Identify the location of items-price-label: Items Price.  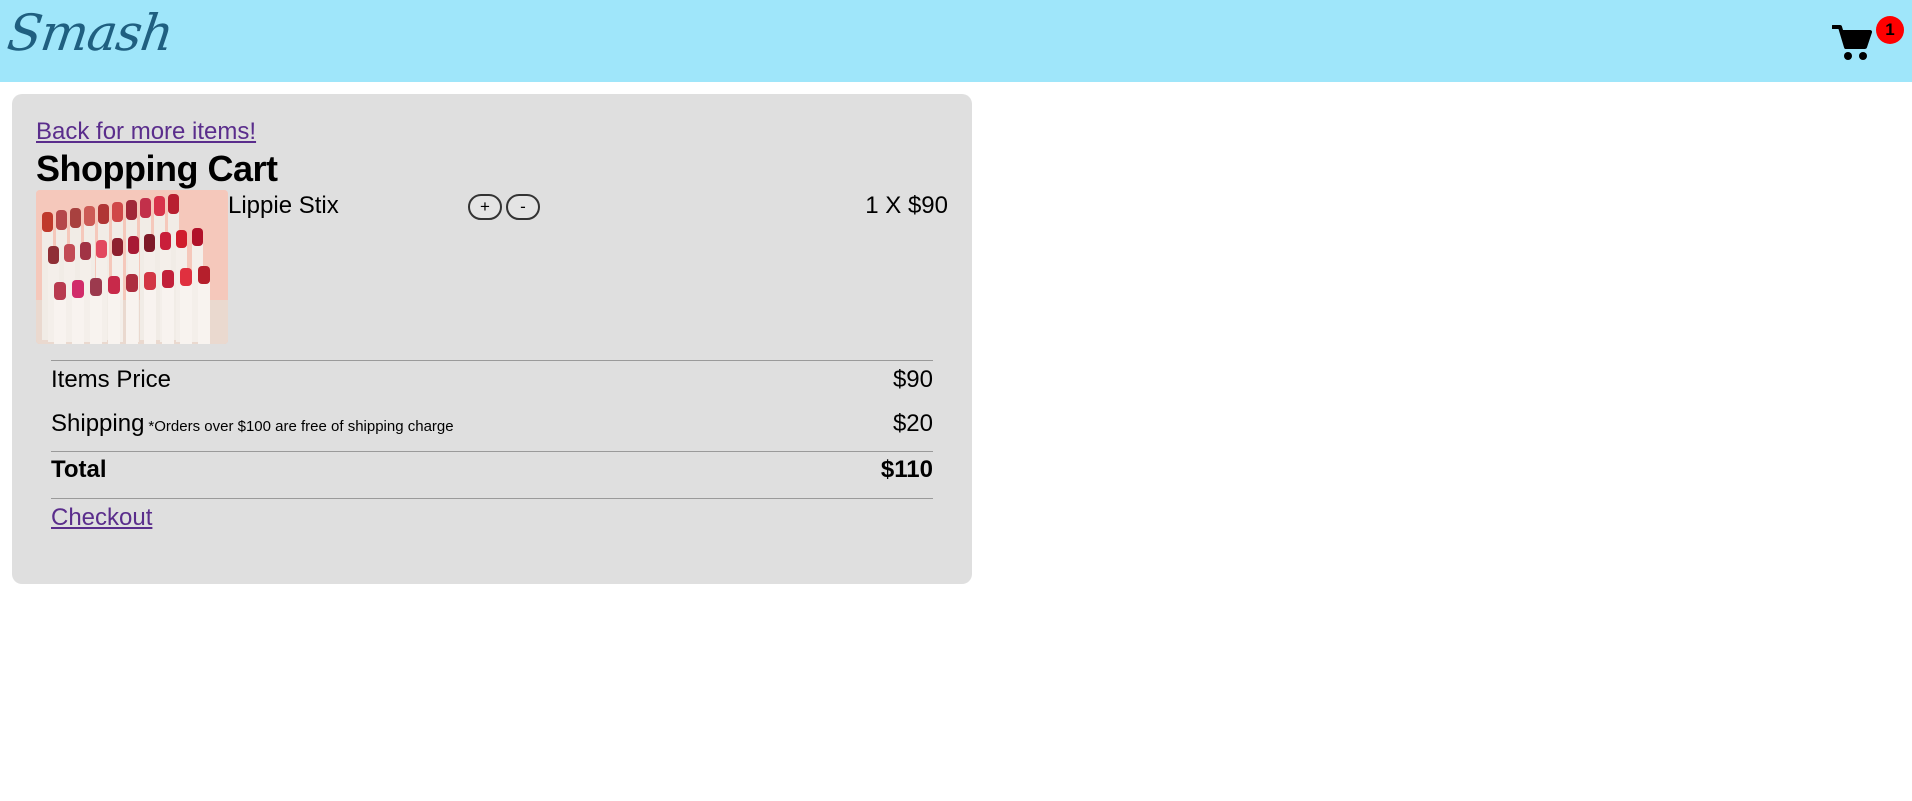
(111, 379).